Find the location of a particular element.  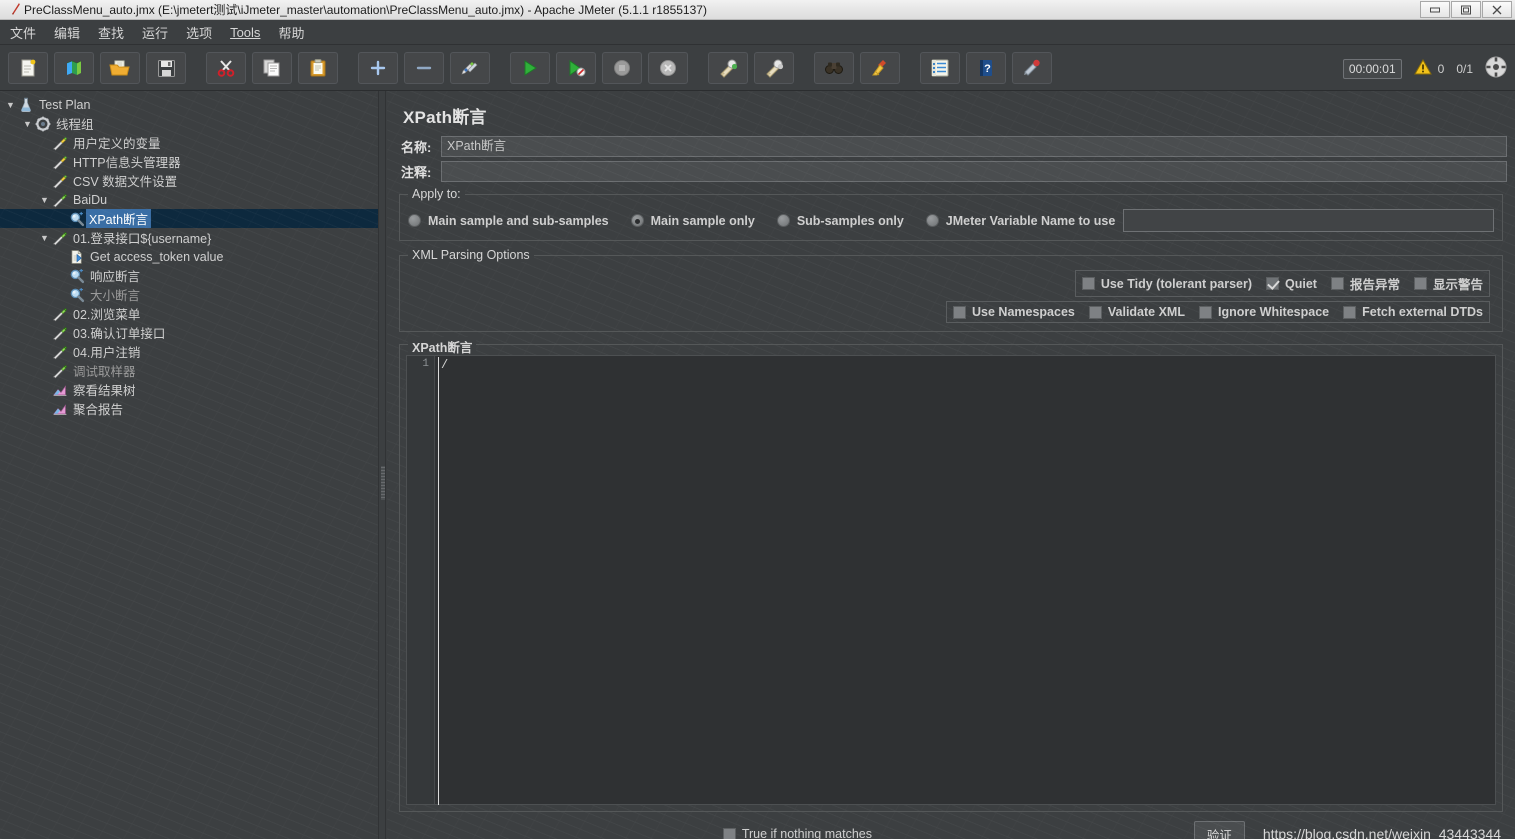

tree-node: ▼ Test Plan is located at coordinates (189, 104).